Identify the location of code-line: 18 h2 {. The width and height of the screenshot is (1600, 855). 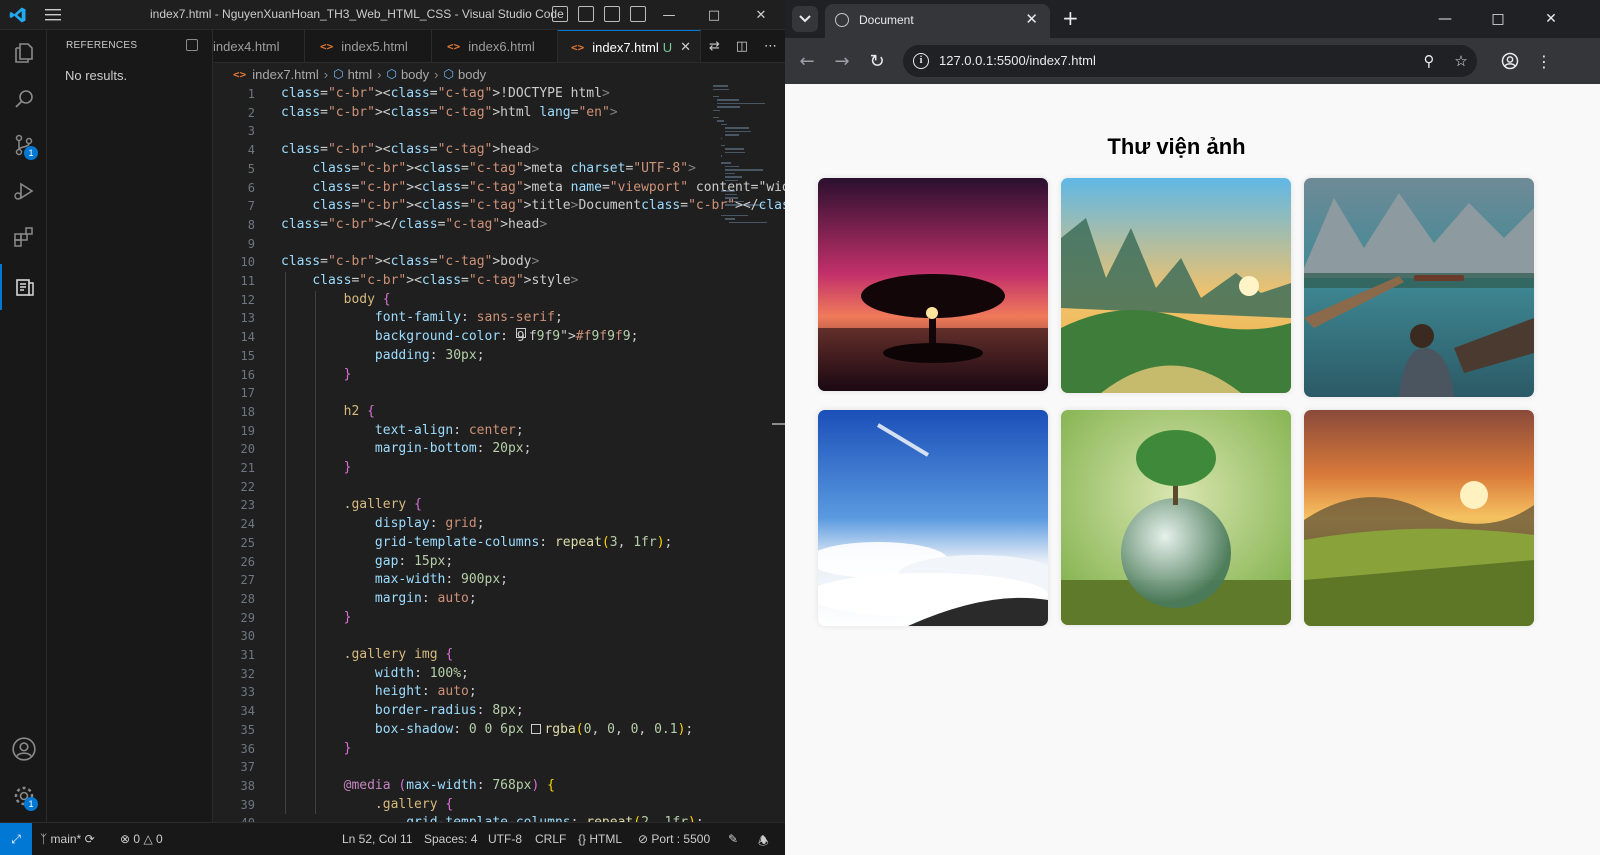
(499, 412).